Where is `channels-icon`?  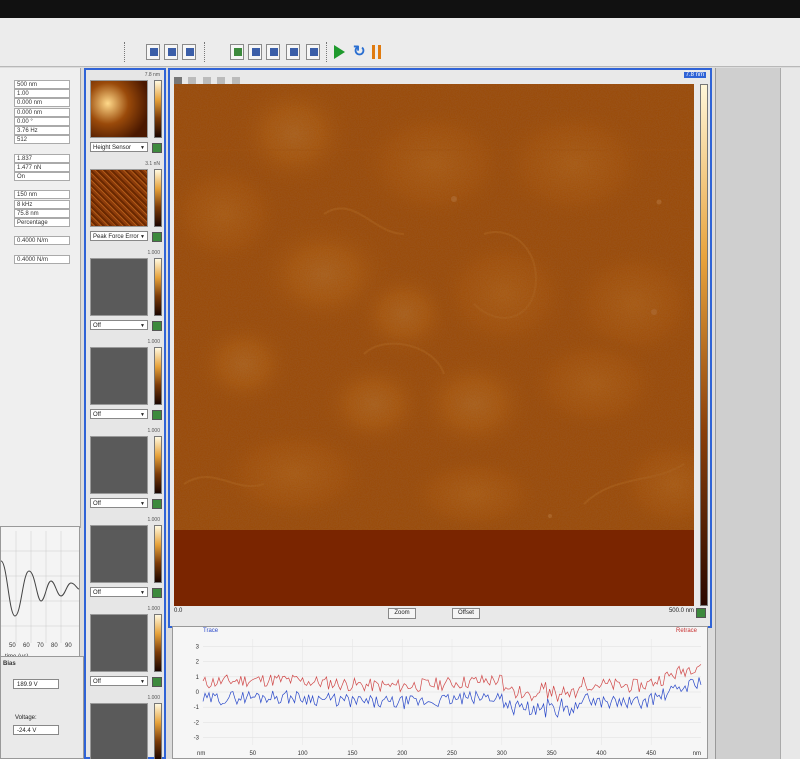 channels-icon is located at coordinates (172, 52).